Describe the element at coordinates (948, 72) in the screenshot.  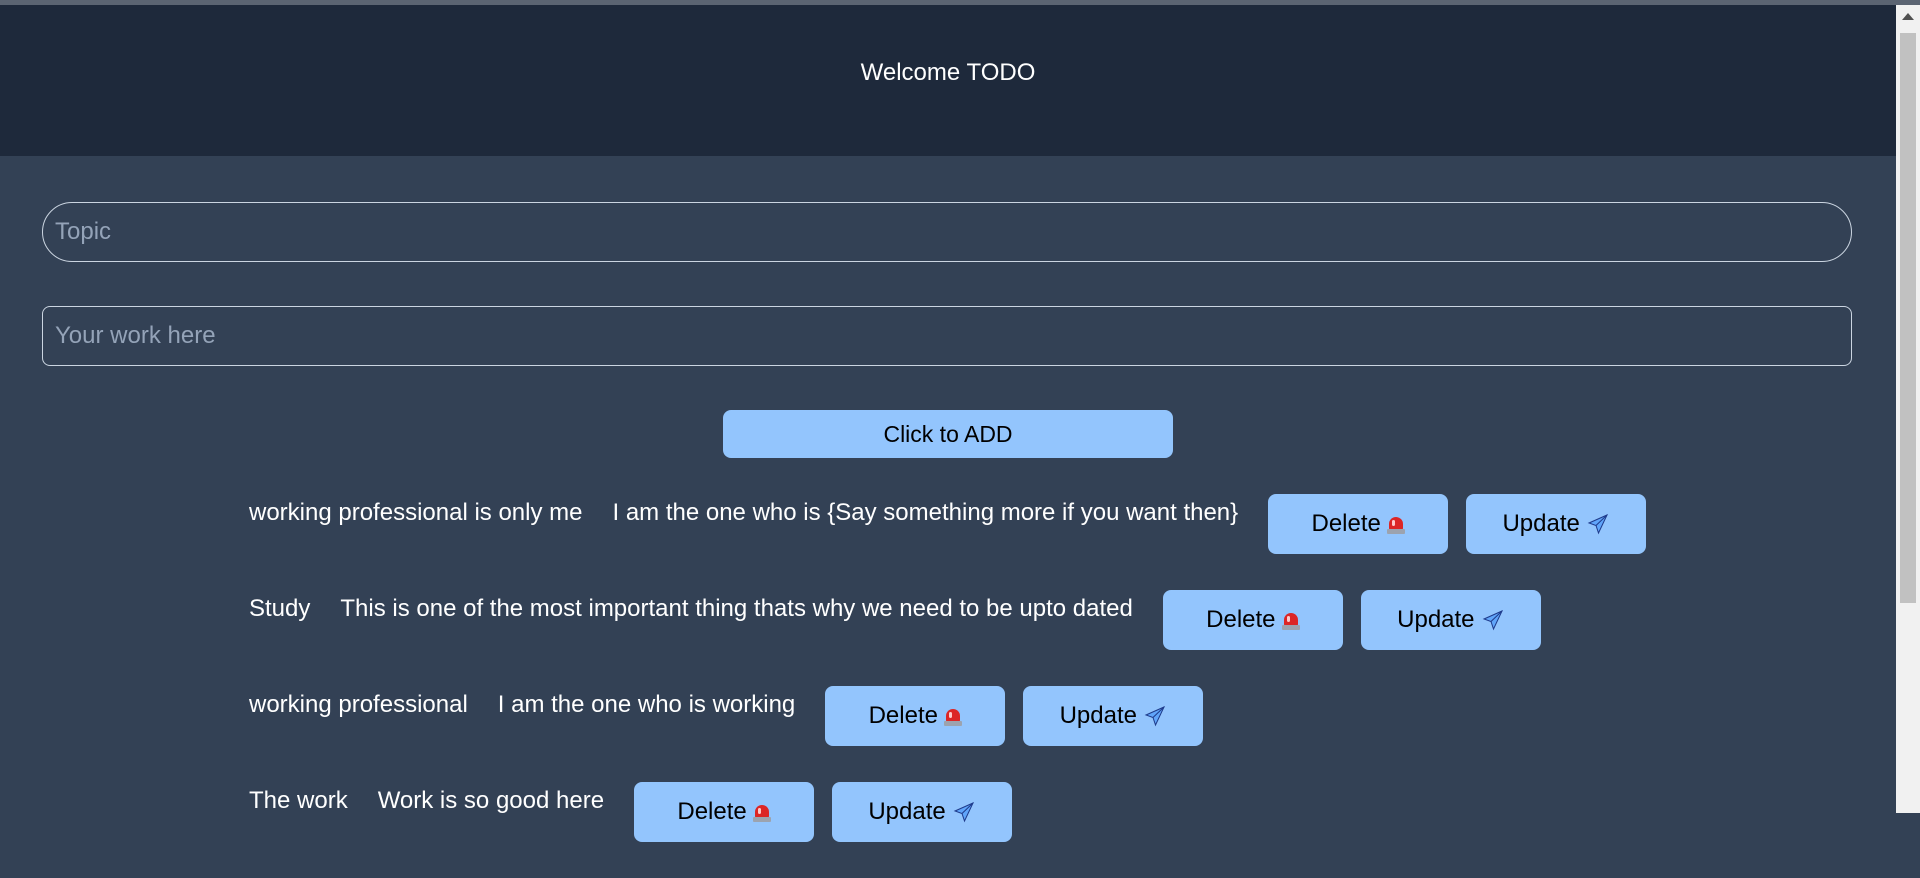
I see `page-title: Welcome TODO` at that location.